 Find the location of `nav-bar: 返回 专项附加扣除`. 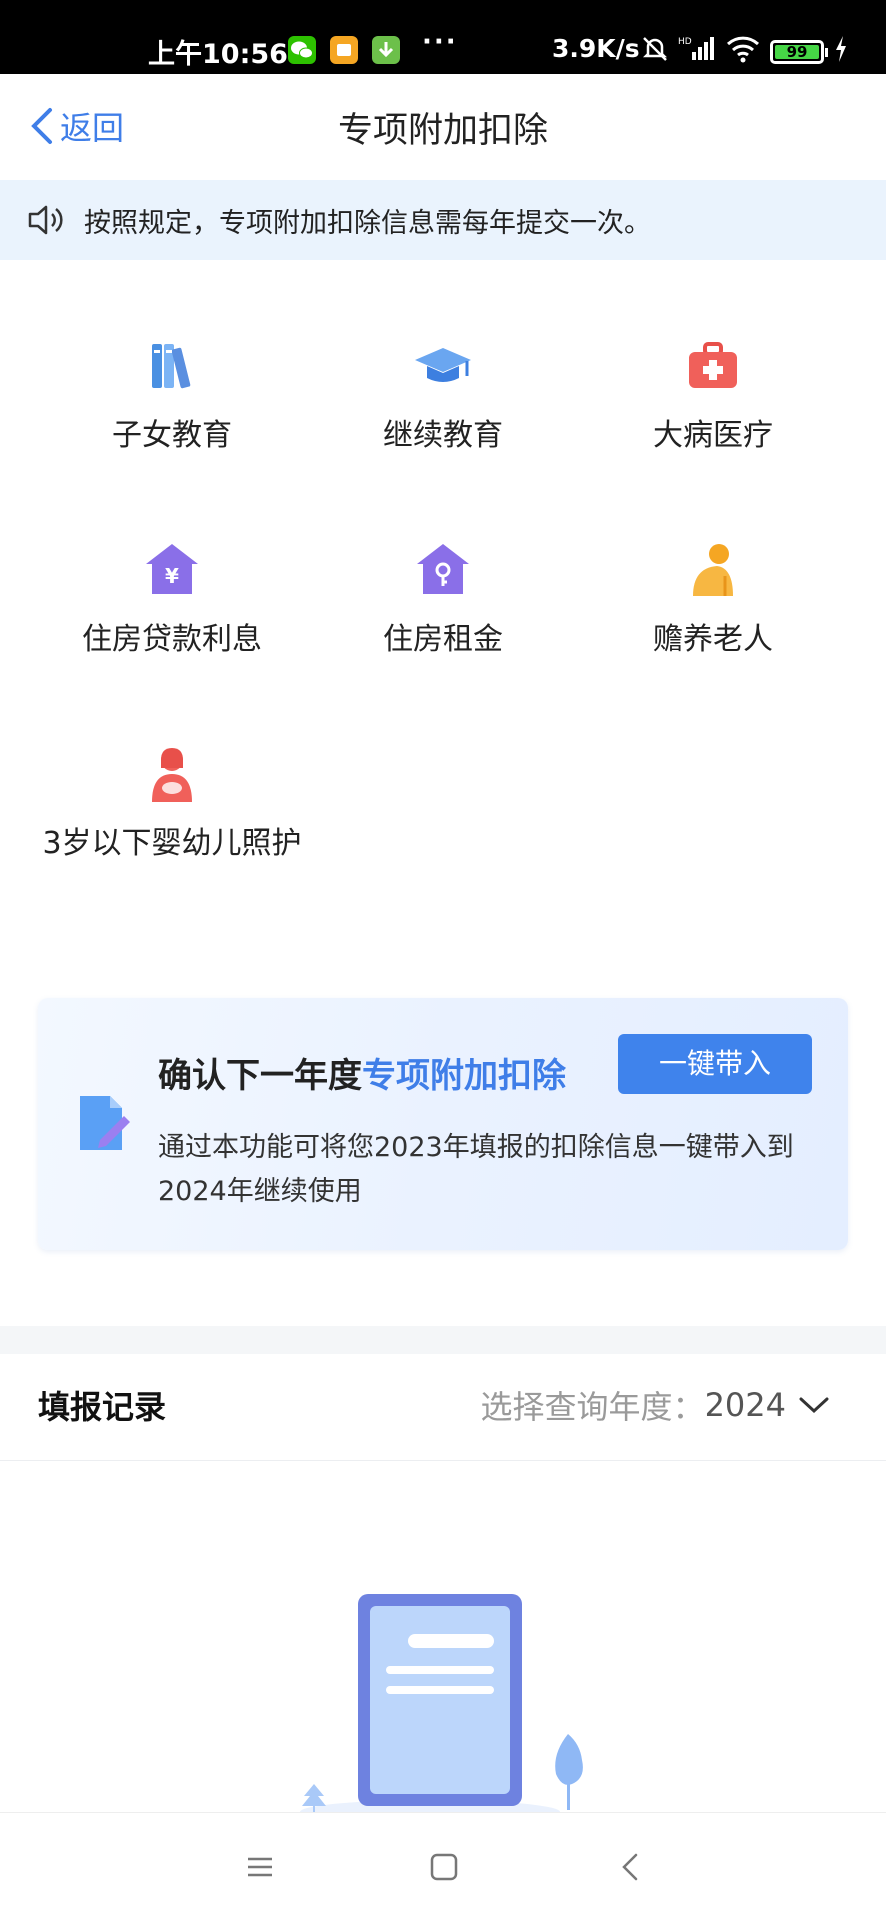

nav-bar: 返回 专项附加扣除 is located at coordinates (443, 126).